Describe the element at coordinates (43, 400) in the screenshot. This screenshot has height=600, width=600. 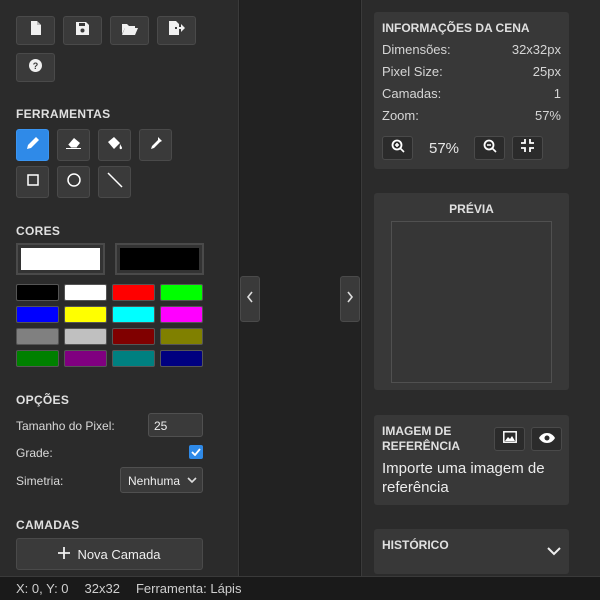
I see `options-title: OPÇÕES` at that location.